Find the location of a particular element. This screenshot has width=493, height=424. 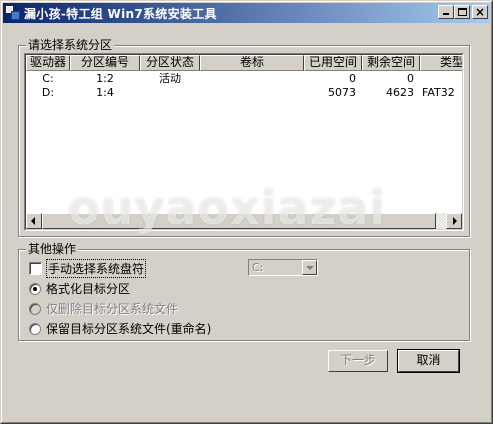

column-free: 剩余空间 is located at coordinates (391, 63).